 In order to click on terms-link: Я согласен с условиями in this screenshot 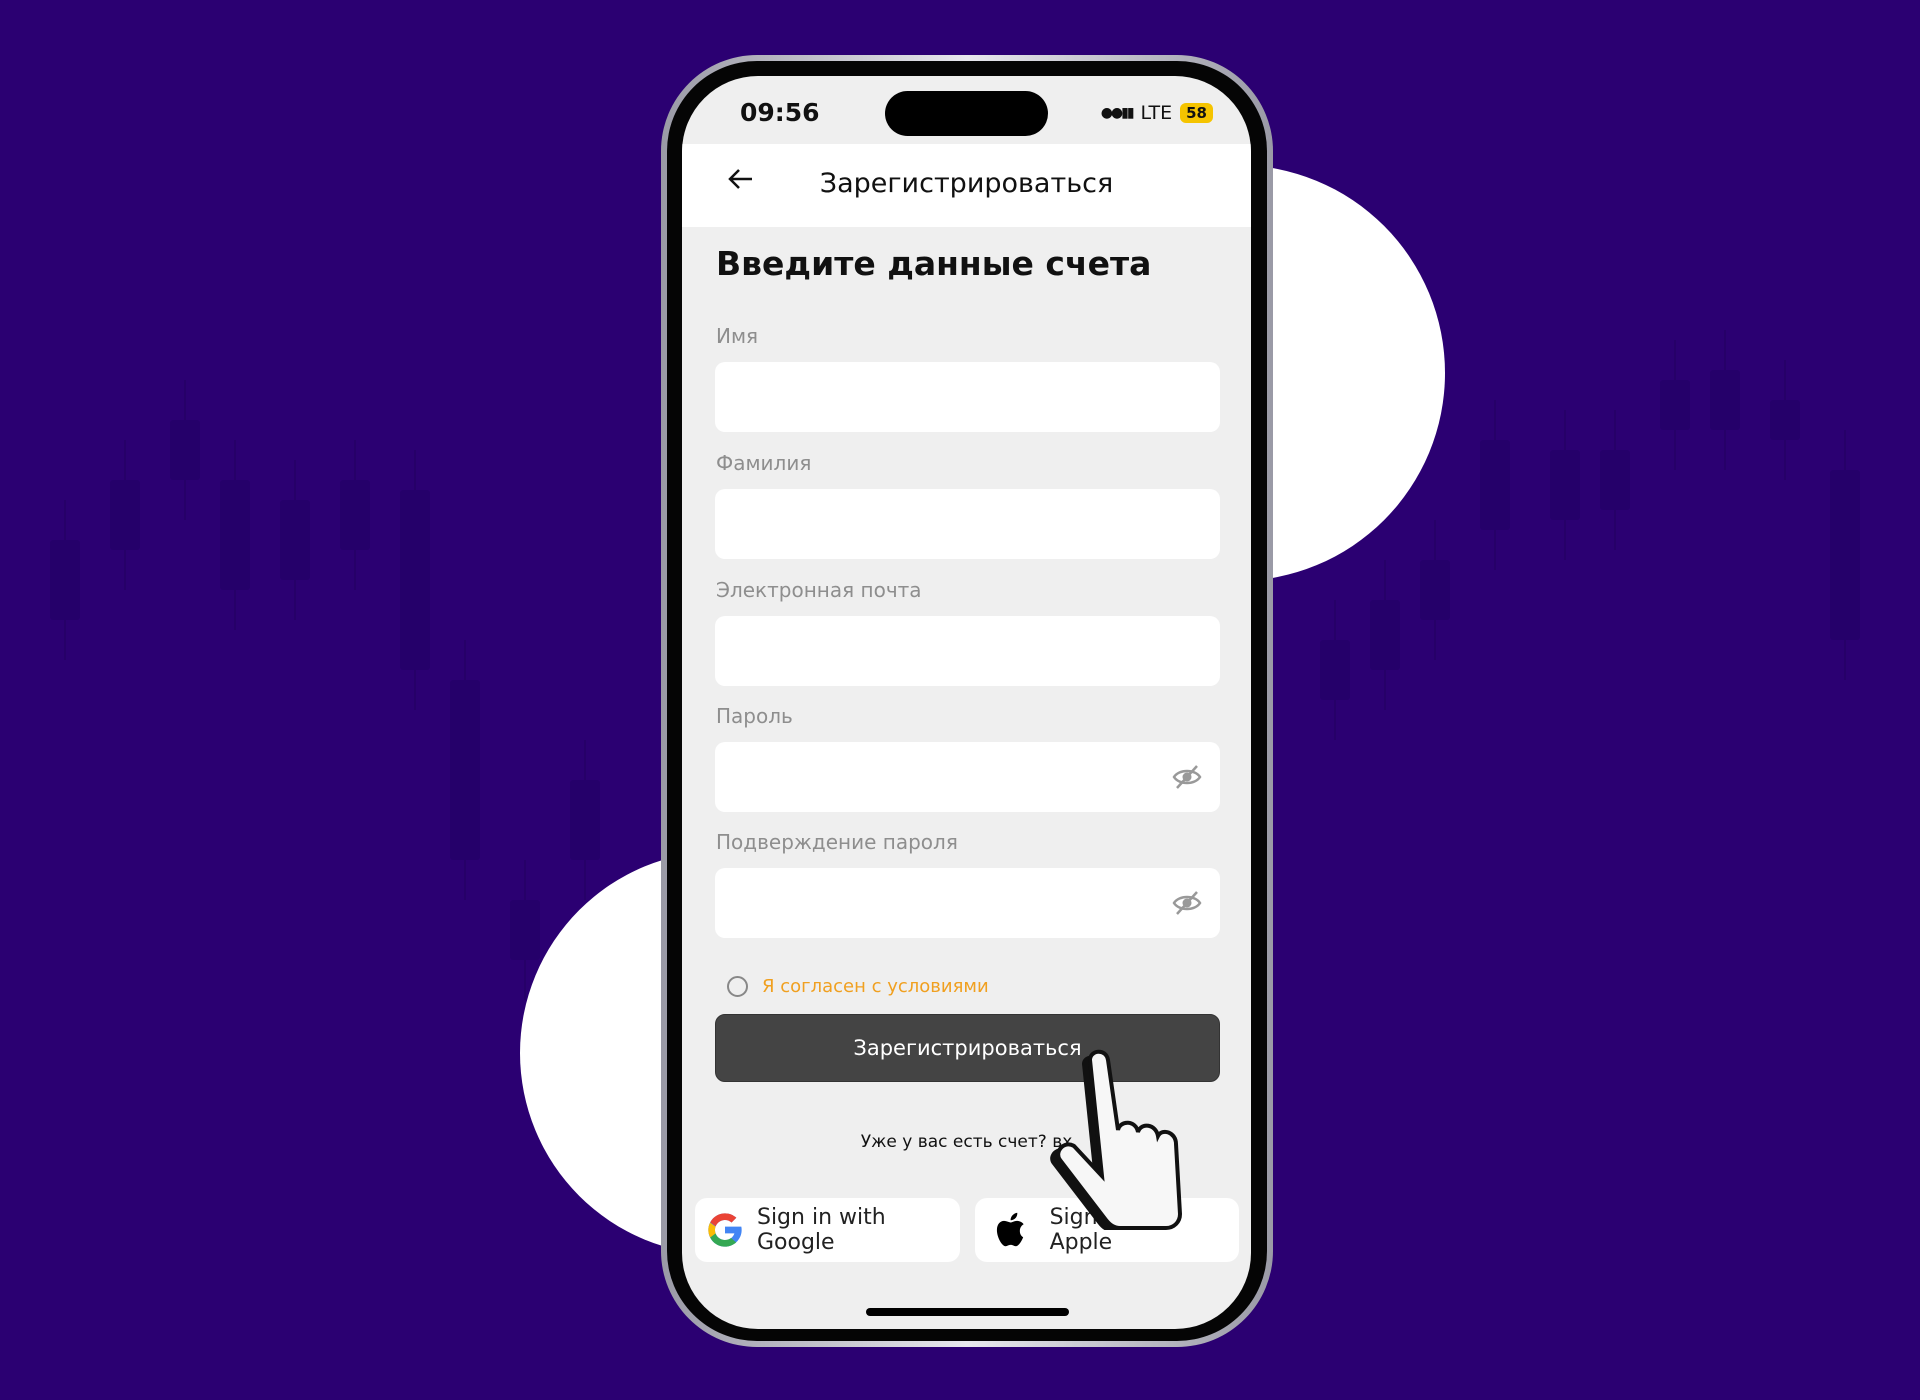, I will do `click(875, 986)`.